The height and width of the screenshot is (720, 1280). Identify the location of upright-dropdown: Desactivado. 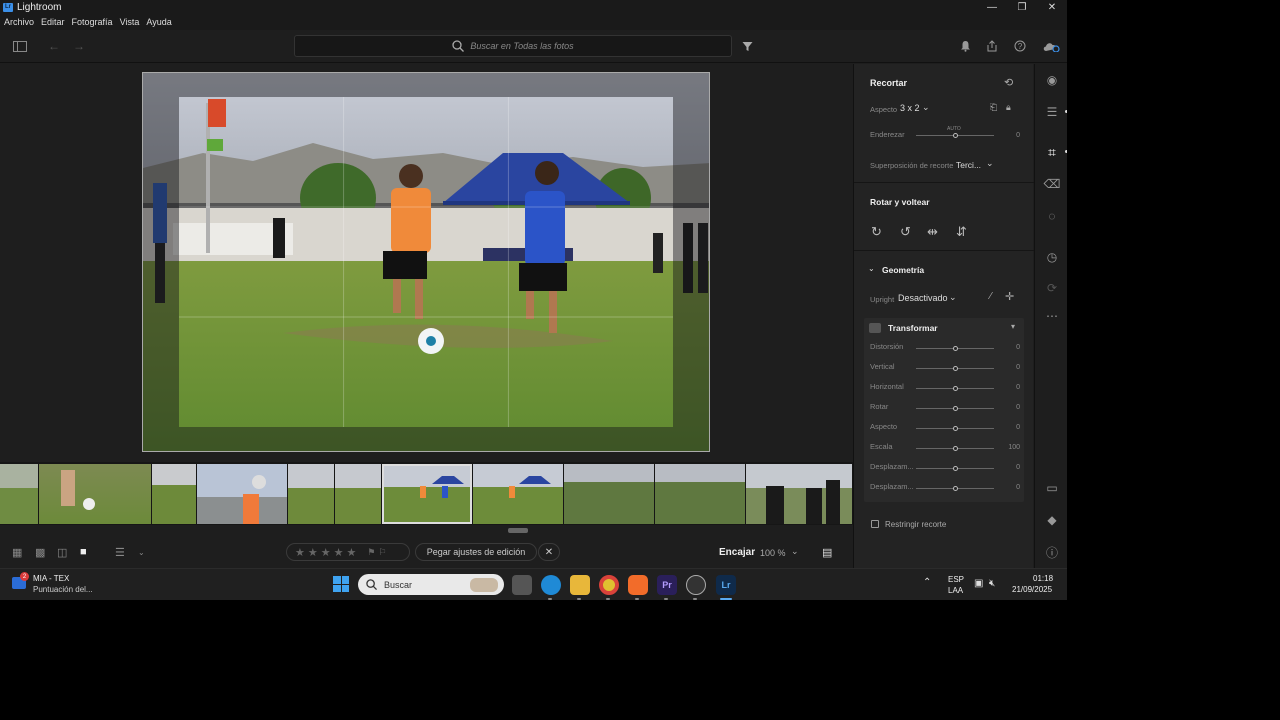
(923, 298).